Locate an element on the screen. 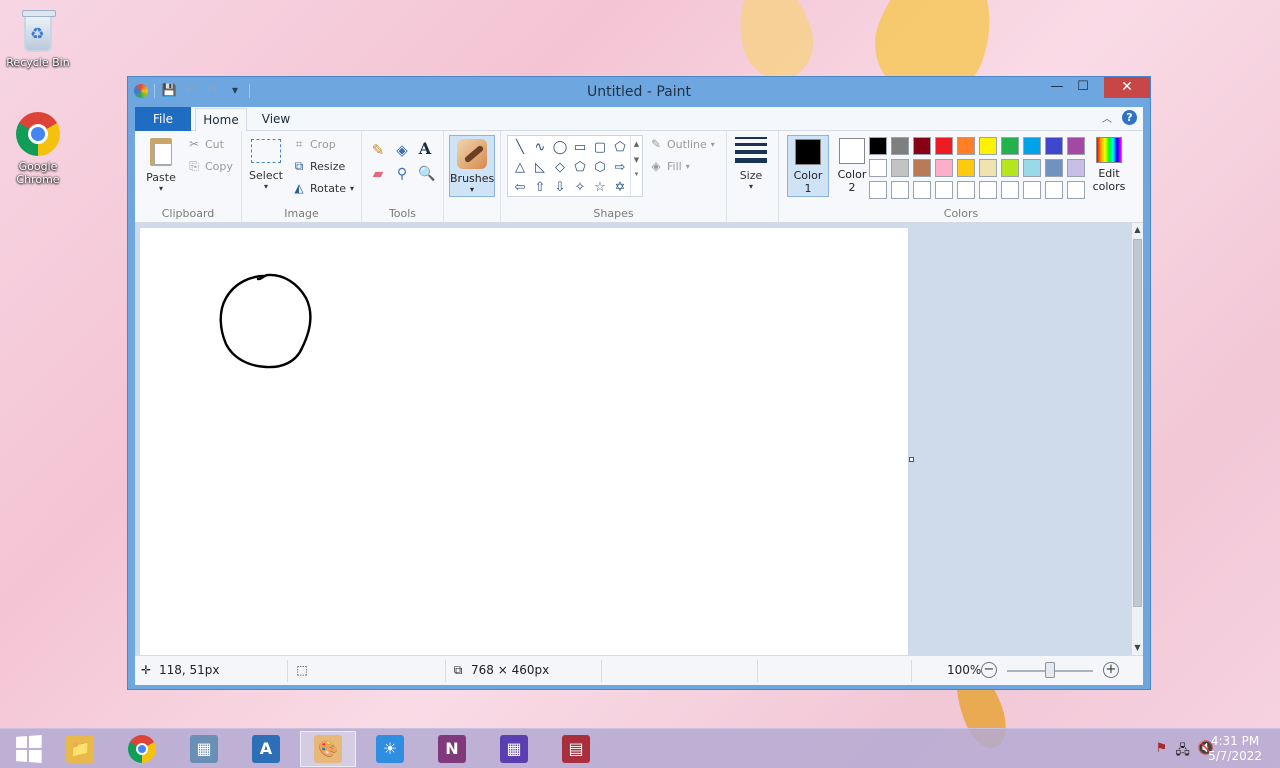 Image resolution: width=1280 pixels, height=768 pixels. zoom-out-button: − is located at coordinates (989, 670).